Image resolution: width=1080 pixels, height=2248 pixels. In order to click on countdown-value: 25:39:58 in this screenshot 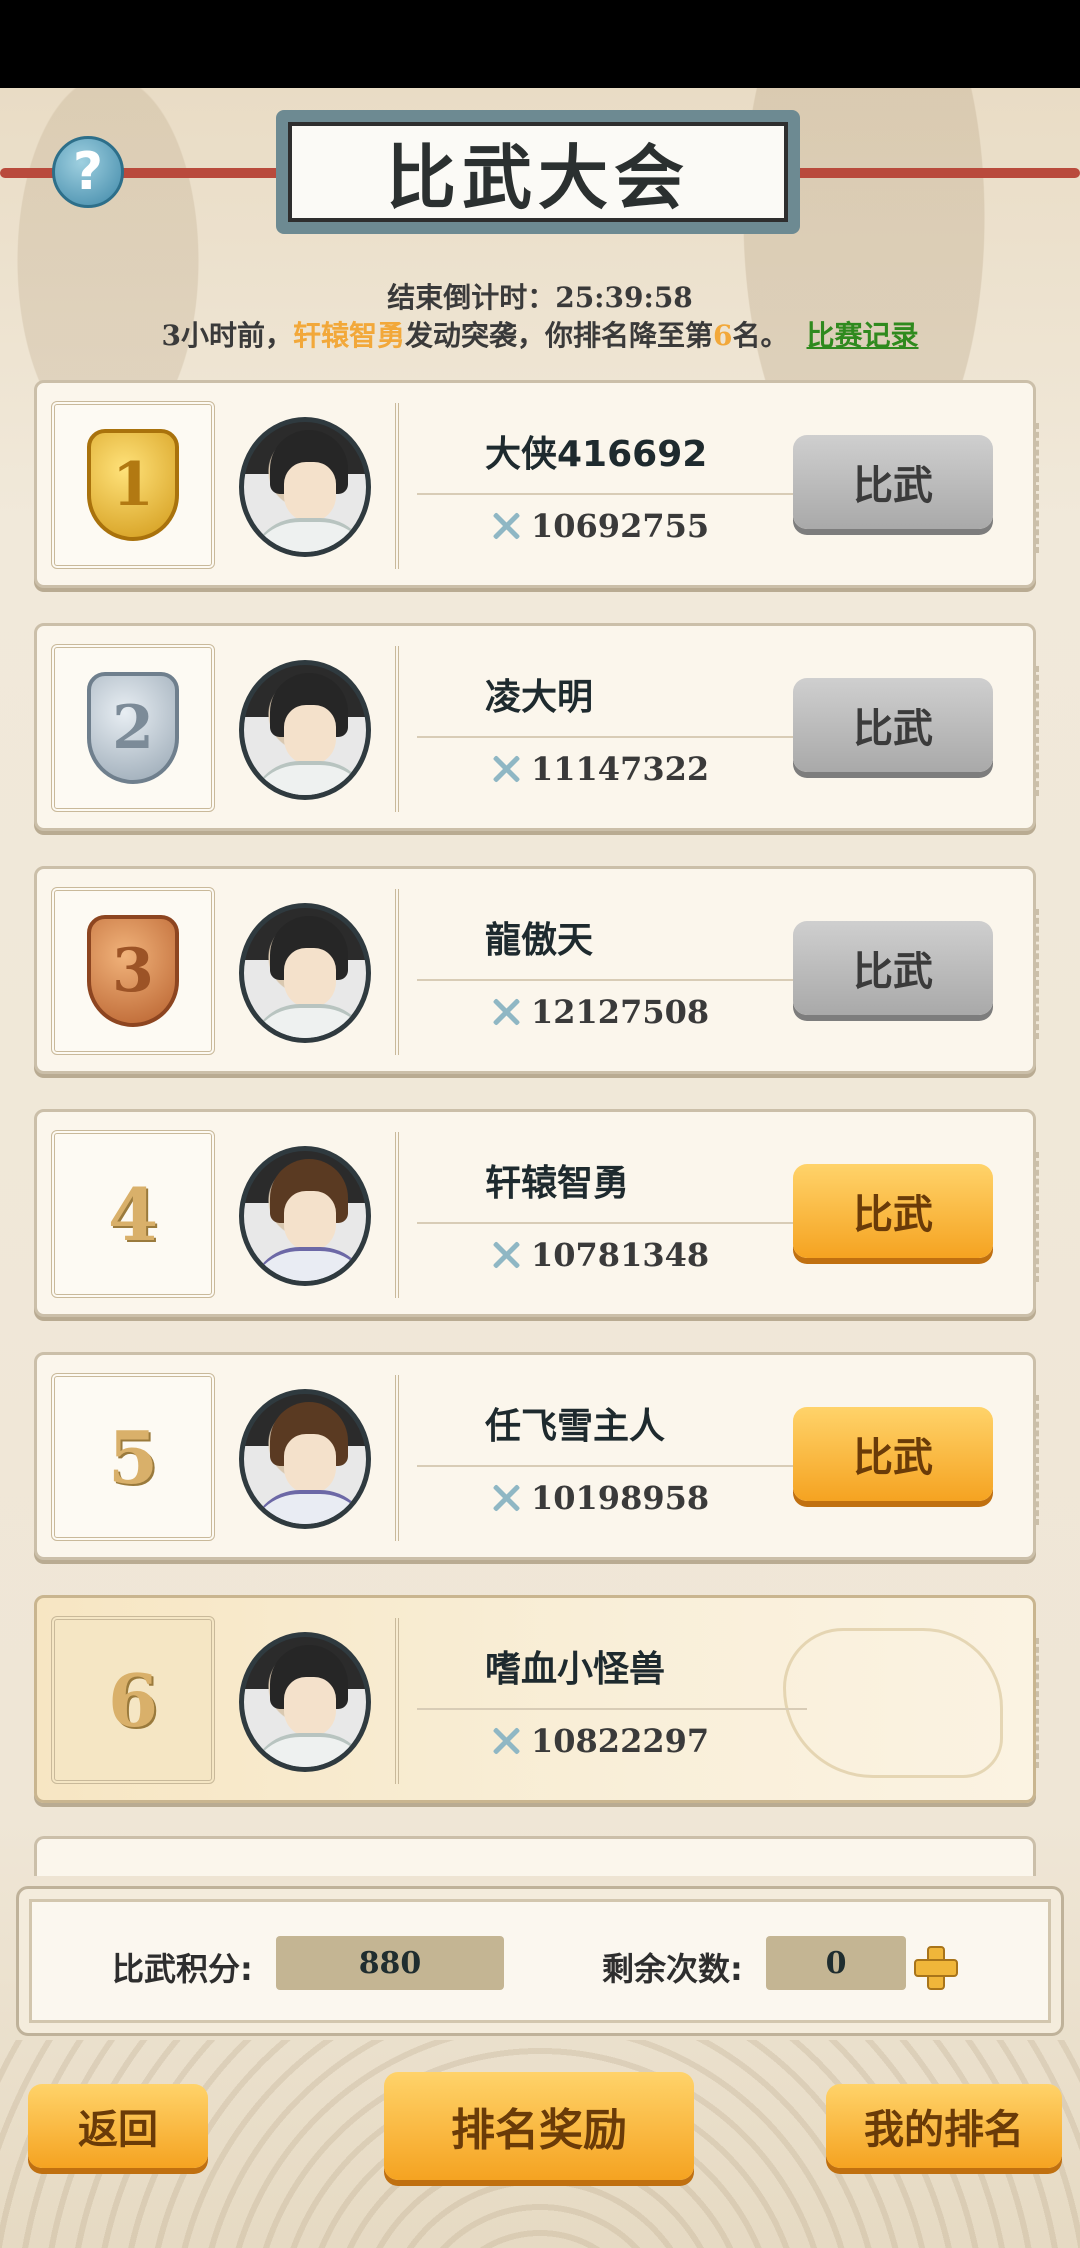, I will do `click(624, 297)`.